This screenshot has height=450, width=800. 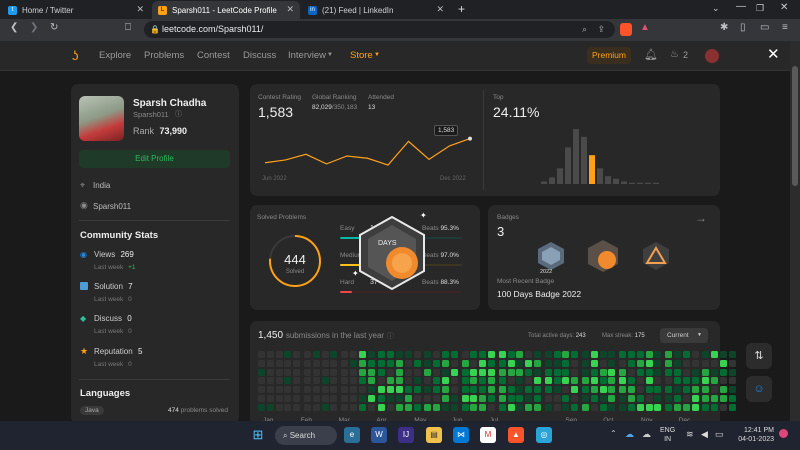 I want to click on reload-icon: ↻, so click(x=54, y=27).